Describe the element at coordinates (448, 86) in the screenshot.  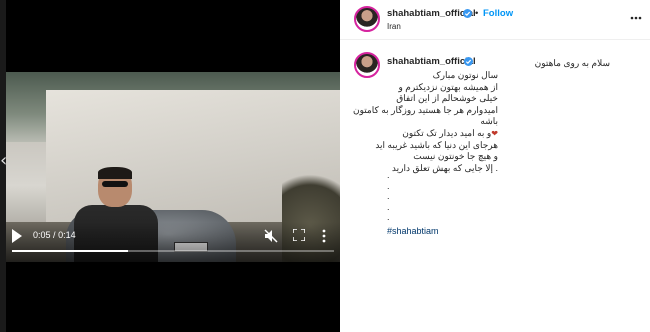
I see `caption-line: از همیشه بهتون نزدیکترم و` at that location.